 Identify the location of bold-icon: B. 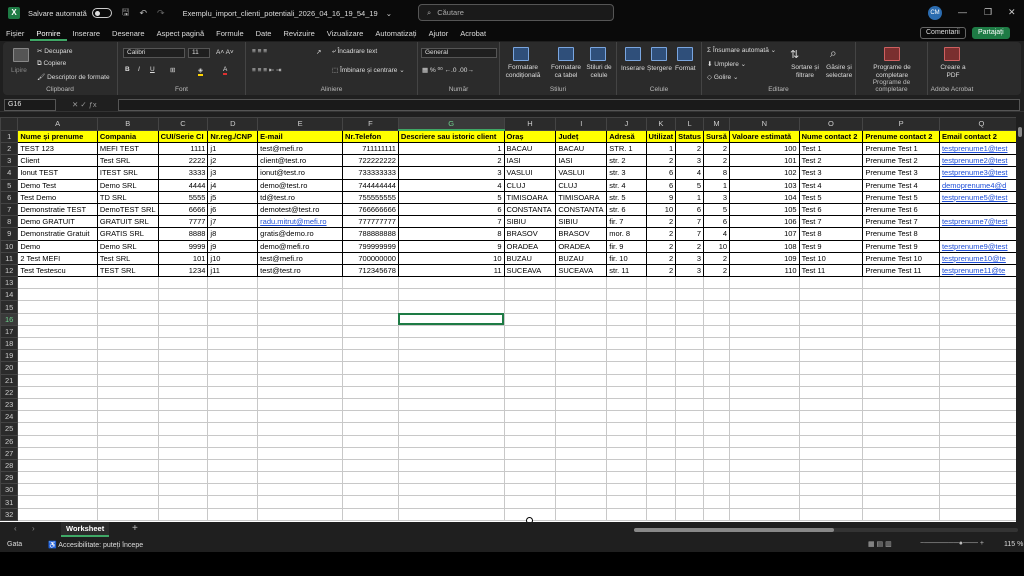
(127, 69).